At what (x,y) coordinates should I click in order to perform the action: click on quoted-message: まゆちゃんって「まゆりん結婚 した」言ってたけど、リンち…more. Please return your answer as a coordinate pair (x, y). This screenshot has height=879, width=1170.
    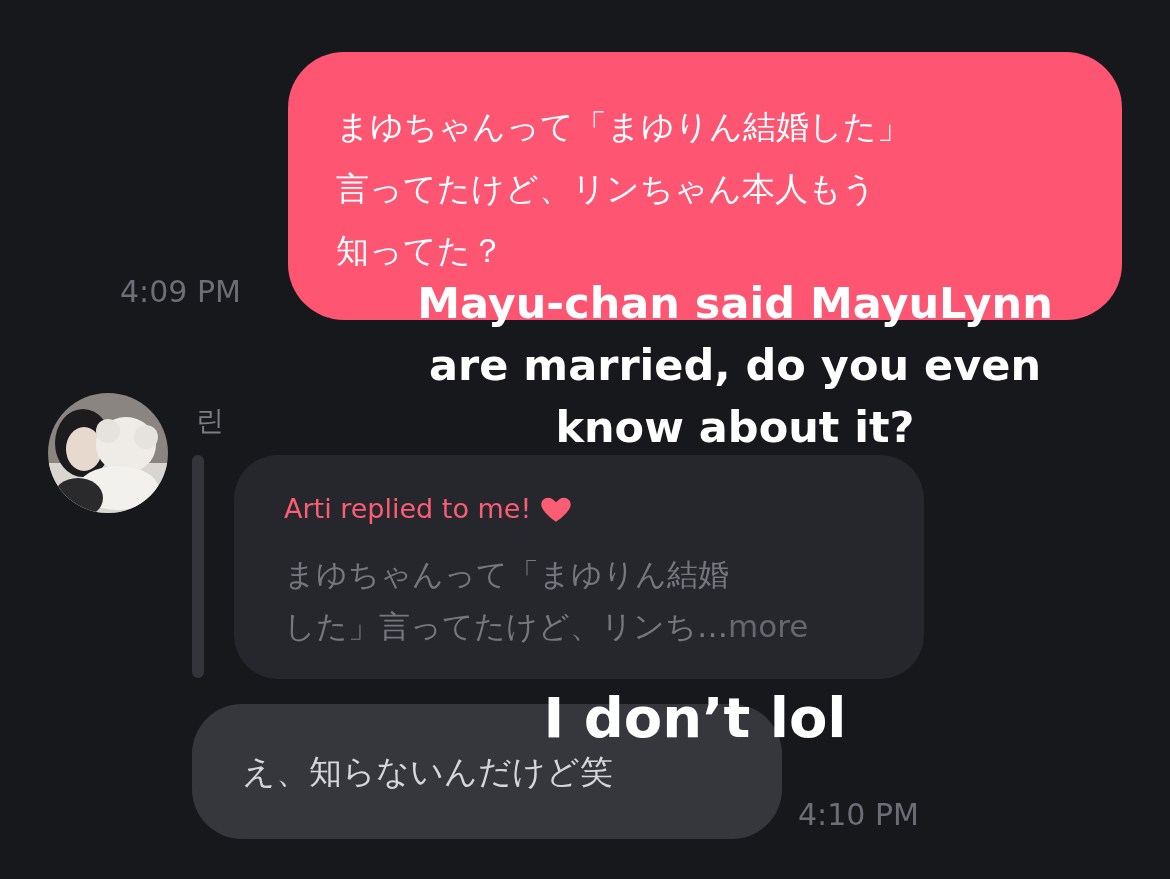
    Looking at the image, I should click on (547, 600).